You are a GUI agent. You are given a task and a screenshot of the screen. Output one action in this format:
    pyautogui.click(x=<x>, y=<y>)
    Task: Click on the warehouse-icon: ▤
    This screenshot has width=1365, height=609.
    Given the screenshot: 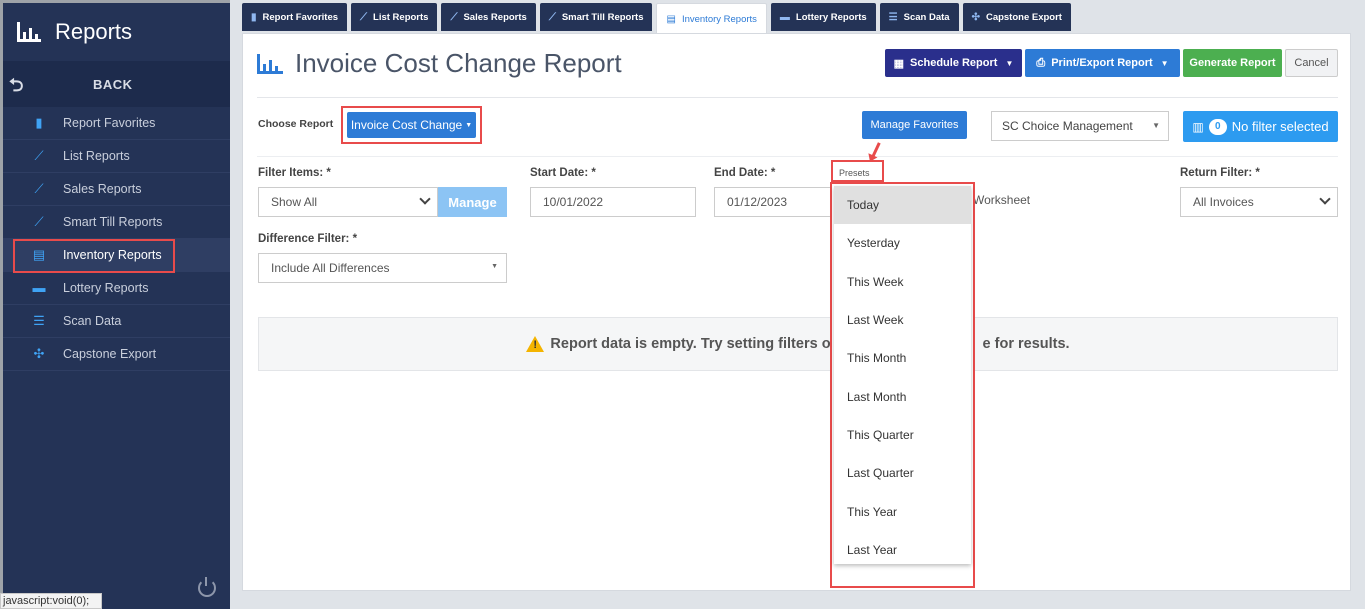 What is the action you would take?
    pyautogui.click(x=671, y=19)
    